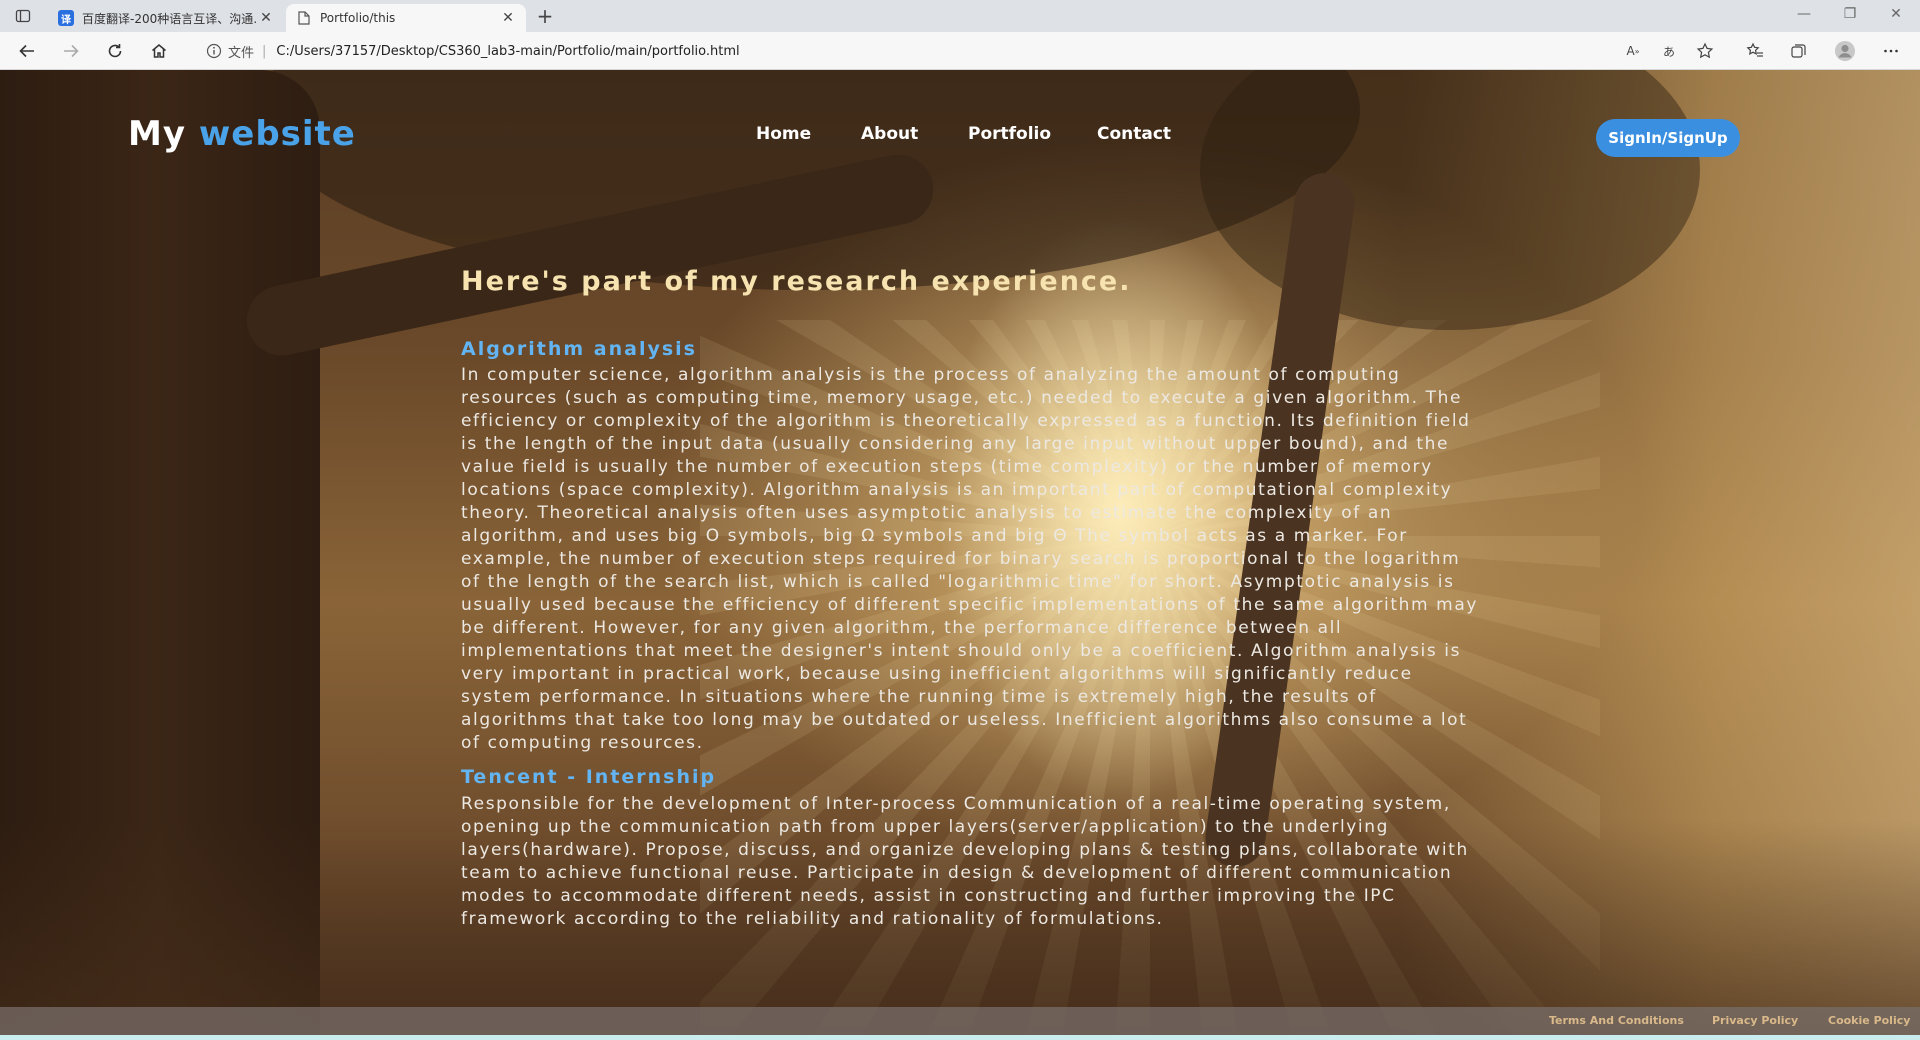 The width and height of the screenshot is (1920, 1040). I want to click on minimize-icon: —, so click(1804, 14).